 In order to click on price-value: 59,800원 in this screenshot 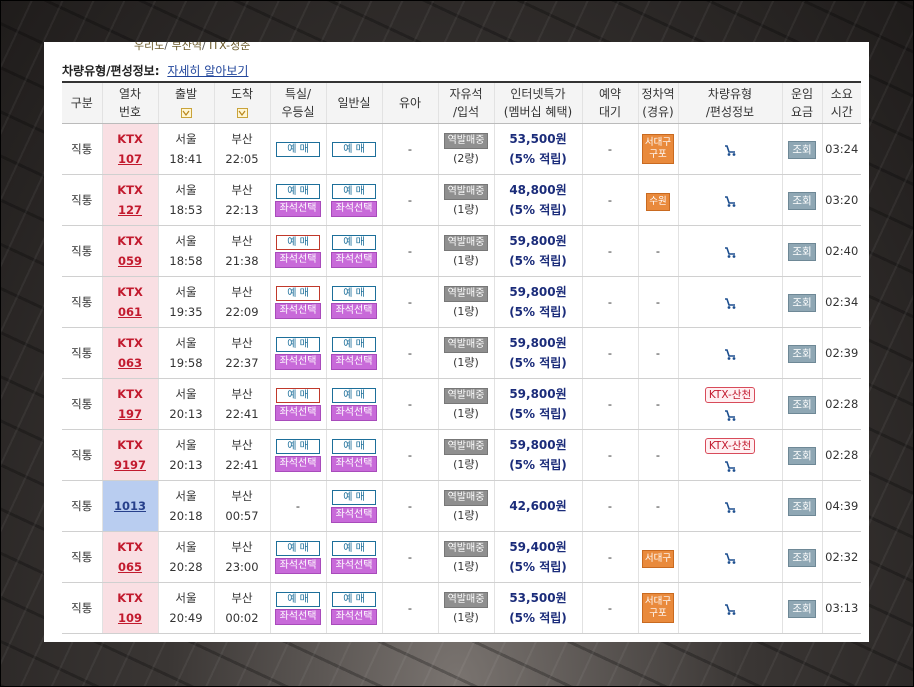, I will do `click(538, 445)`.